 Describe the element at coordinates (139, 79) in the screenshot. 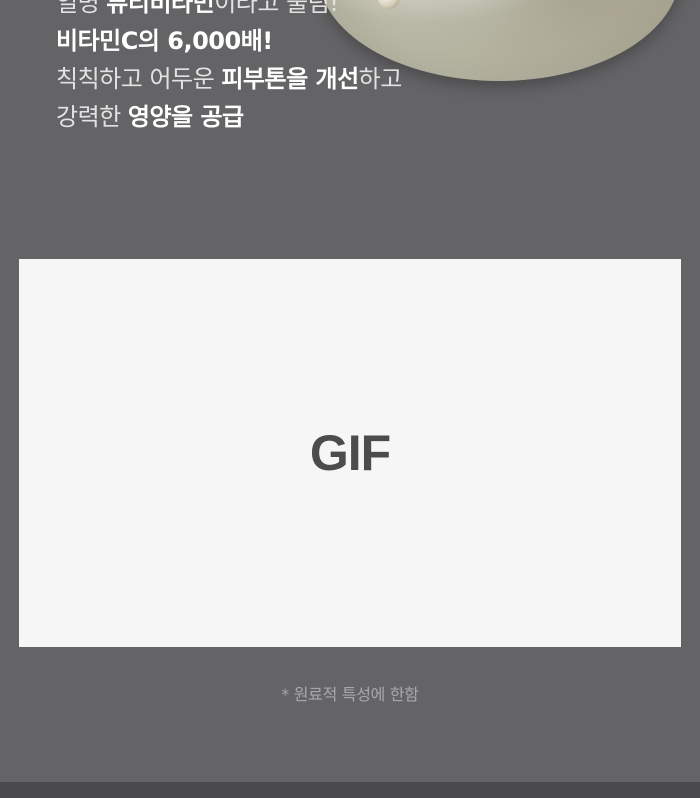

I see `headline-line-3-prefix: 칙칙하고 어두운` at that location.